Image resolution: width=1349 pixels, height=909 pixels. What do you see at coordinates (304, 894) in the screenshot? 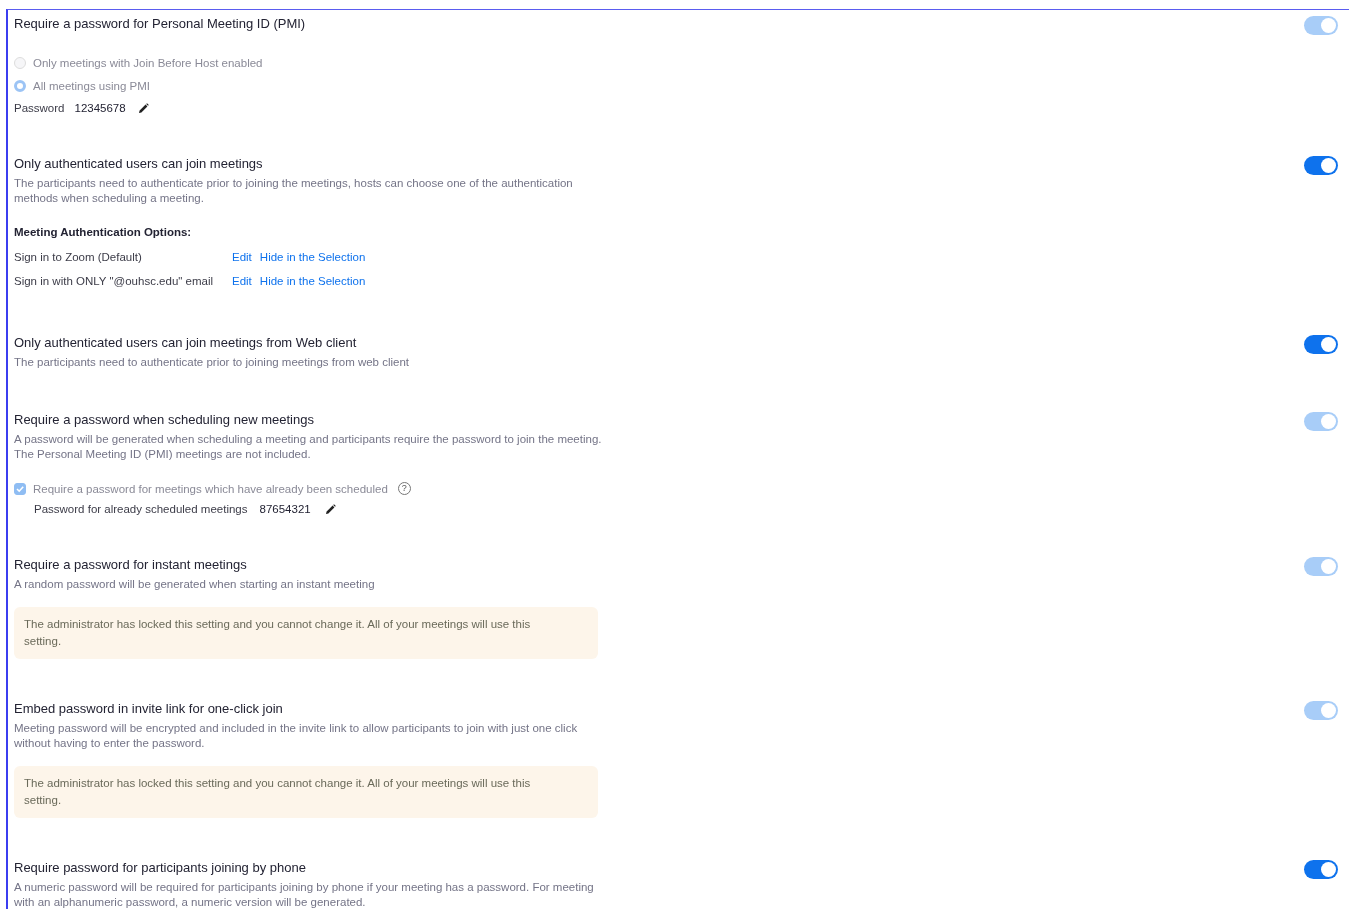
I see `setting-description: A numeric password will be required for participants joining by phone if your meeting has a password. For meeting with an alphanumeric password, a numeric version will be generated.` at bounding box center [304, 894].